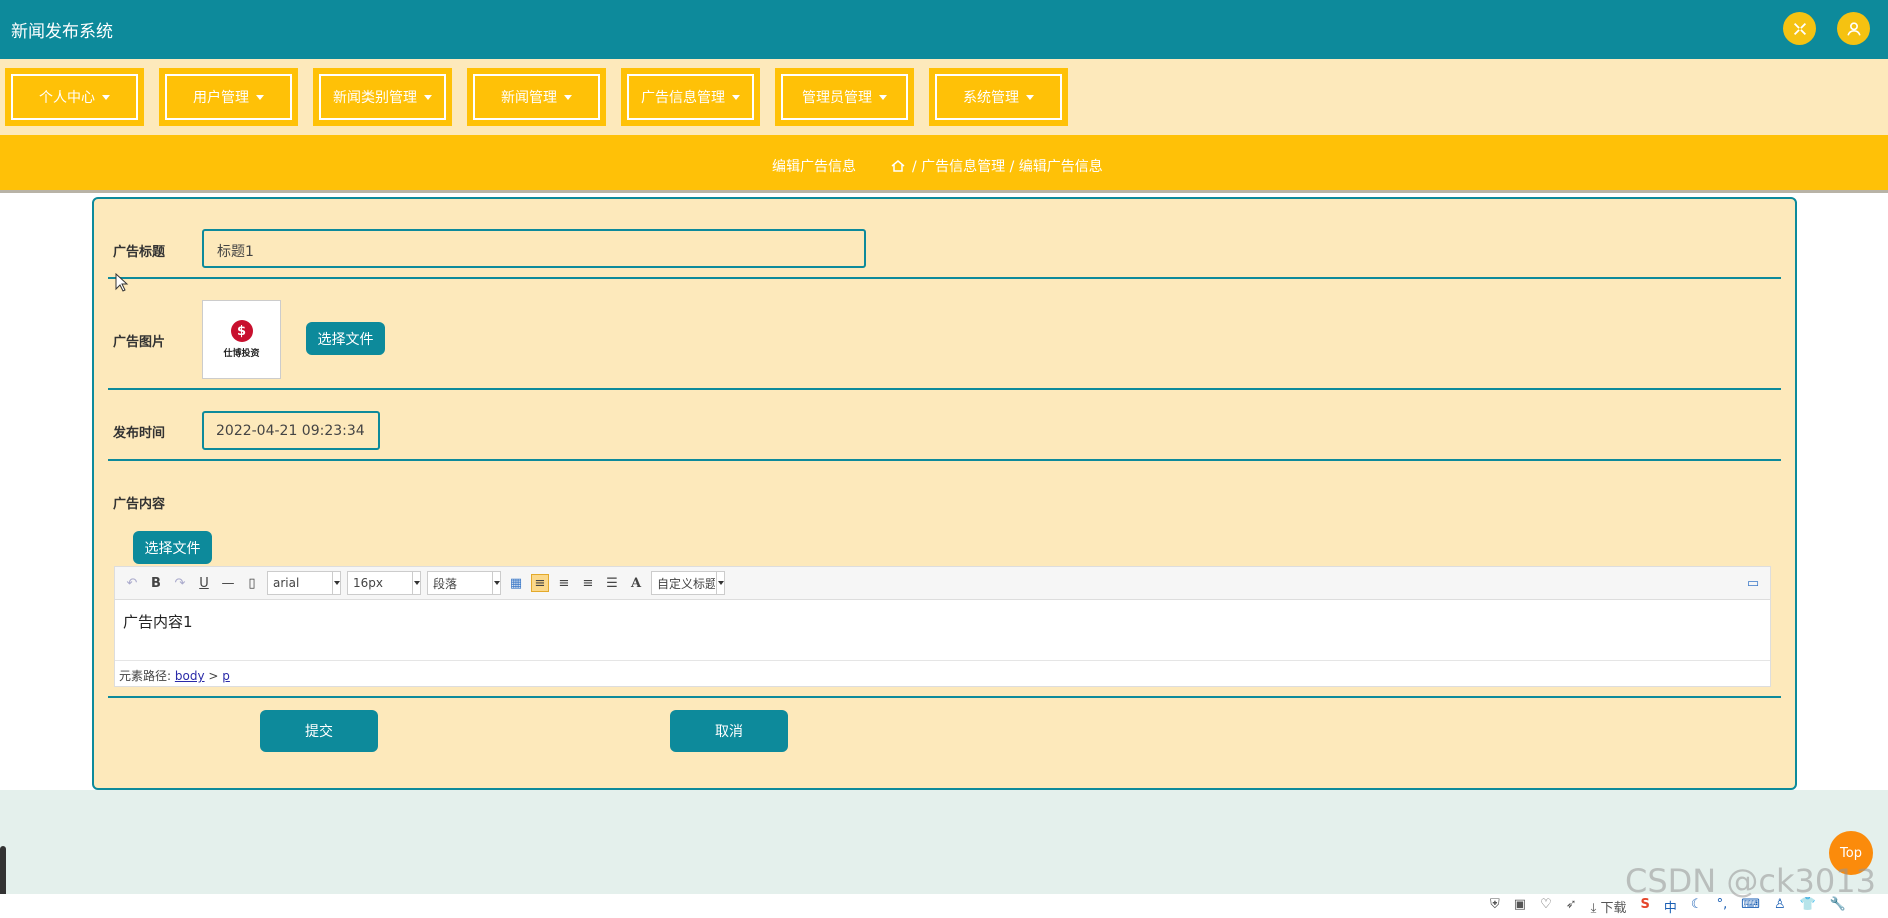 This screenshot has height=918, width=1888. What do you see at coordinates (62, 32) in the screenshot?
I see `app-title: 新闻发布系统` at bounding box center [62, 32].